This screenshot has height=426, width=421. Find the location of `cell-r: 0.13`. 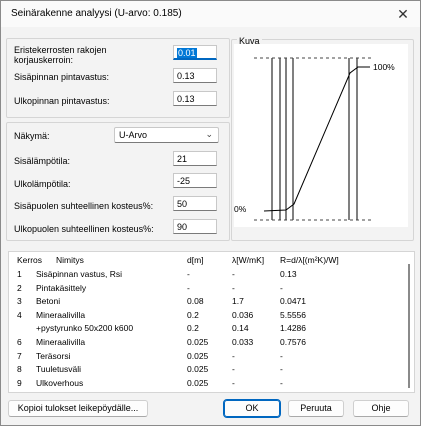

cell-r: 0.13 is located at coordinates (288, 274).